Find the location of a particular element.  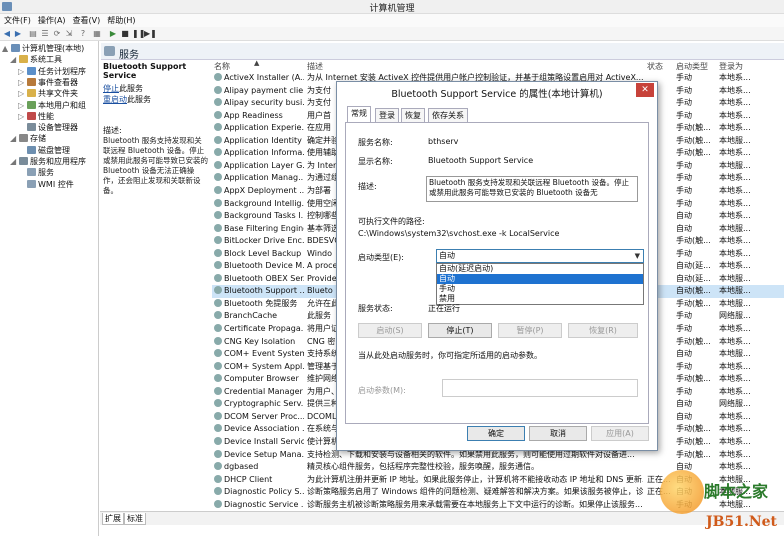

startup-type-value: 自动 is located at coordinates (447, 255).